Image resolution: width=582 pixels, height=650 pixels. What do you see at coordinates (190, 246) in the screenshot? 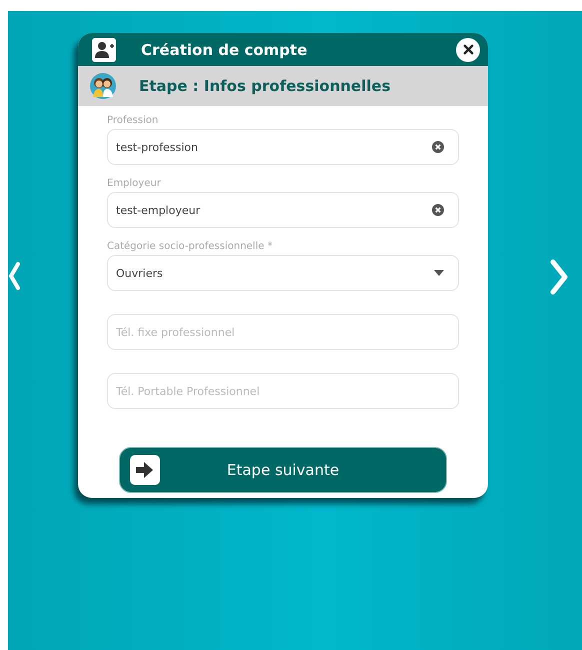
I see `field-label: Catégorie socio-professionnelle *` at bounding box center [190, 246].